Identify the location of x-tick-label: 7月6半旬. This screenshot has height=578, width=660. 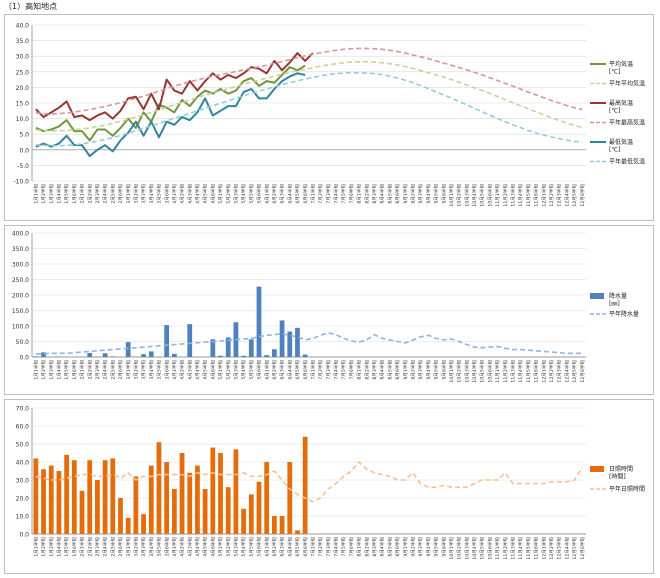
(351, 194).